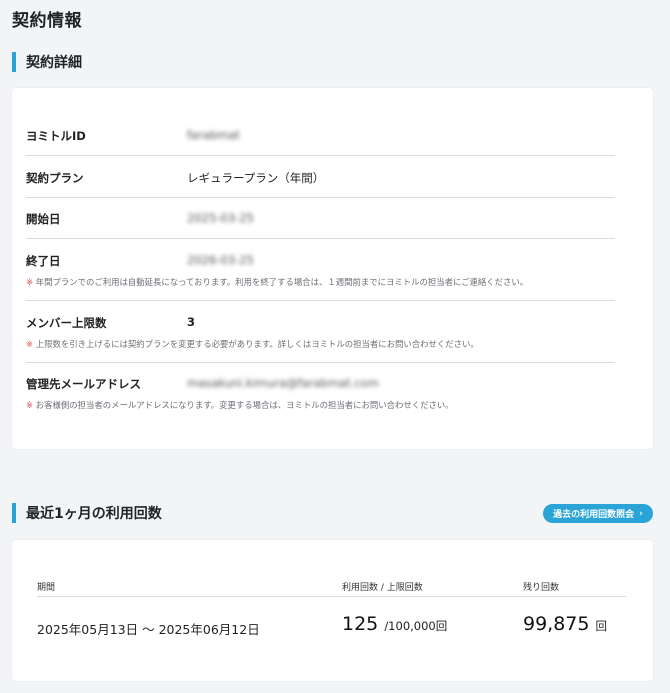 Image resolution: width=670 pixels, height=693 pixels. I want to click on row-value: farabmat, so click(213, 135).